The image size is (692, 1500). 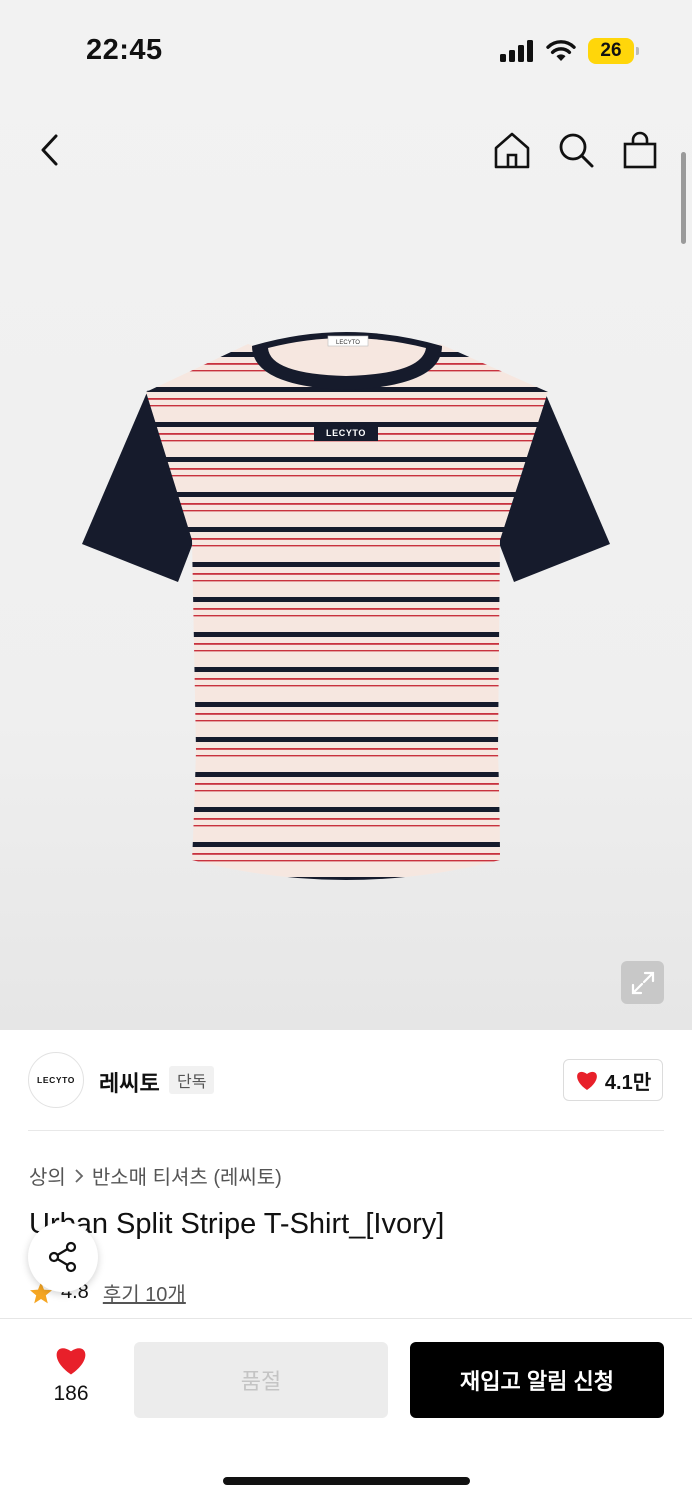 I want to click on search-button, so click(x=576, y=150).